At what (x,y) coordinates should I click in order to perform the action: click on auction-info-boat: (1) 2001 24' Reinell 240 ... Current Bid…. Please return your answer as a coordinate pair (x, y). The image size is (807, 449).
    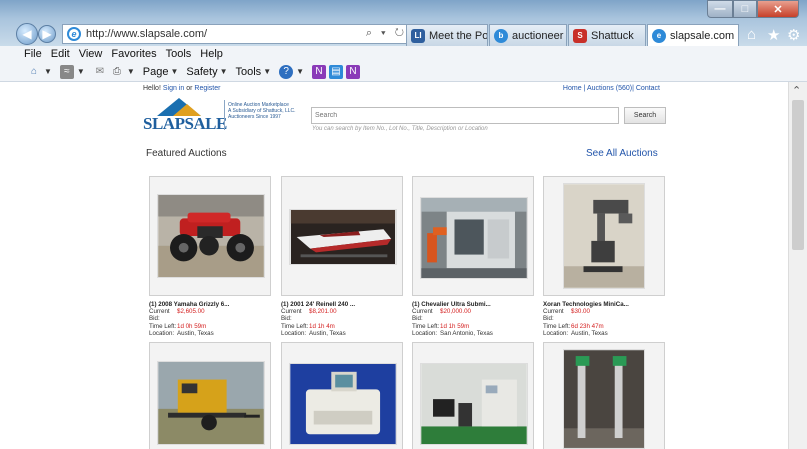
    Looking at the image, I should click on (346, 319).